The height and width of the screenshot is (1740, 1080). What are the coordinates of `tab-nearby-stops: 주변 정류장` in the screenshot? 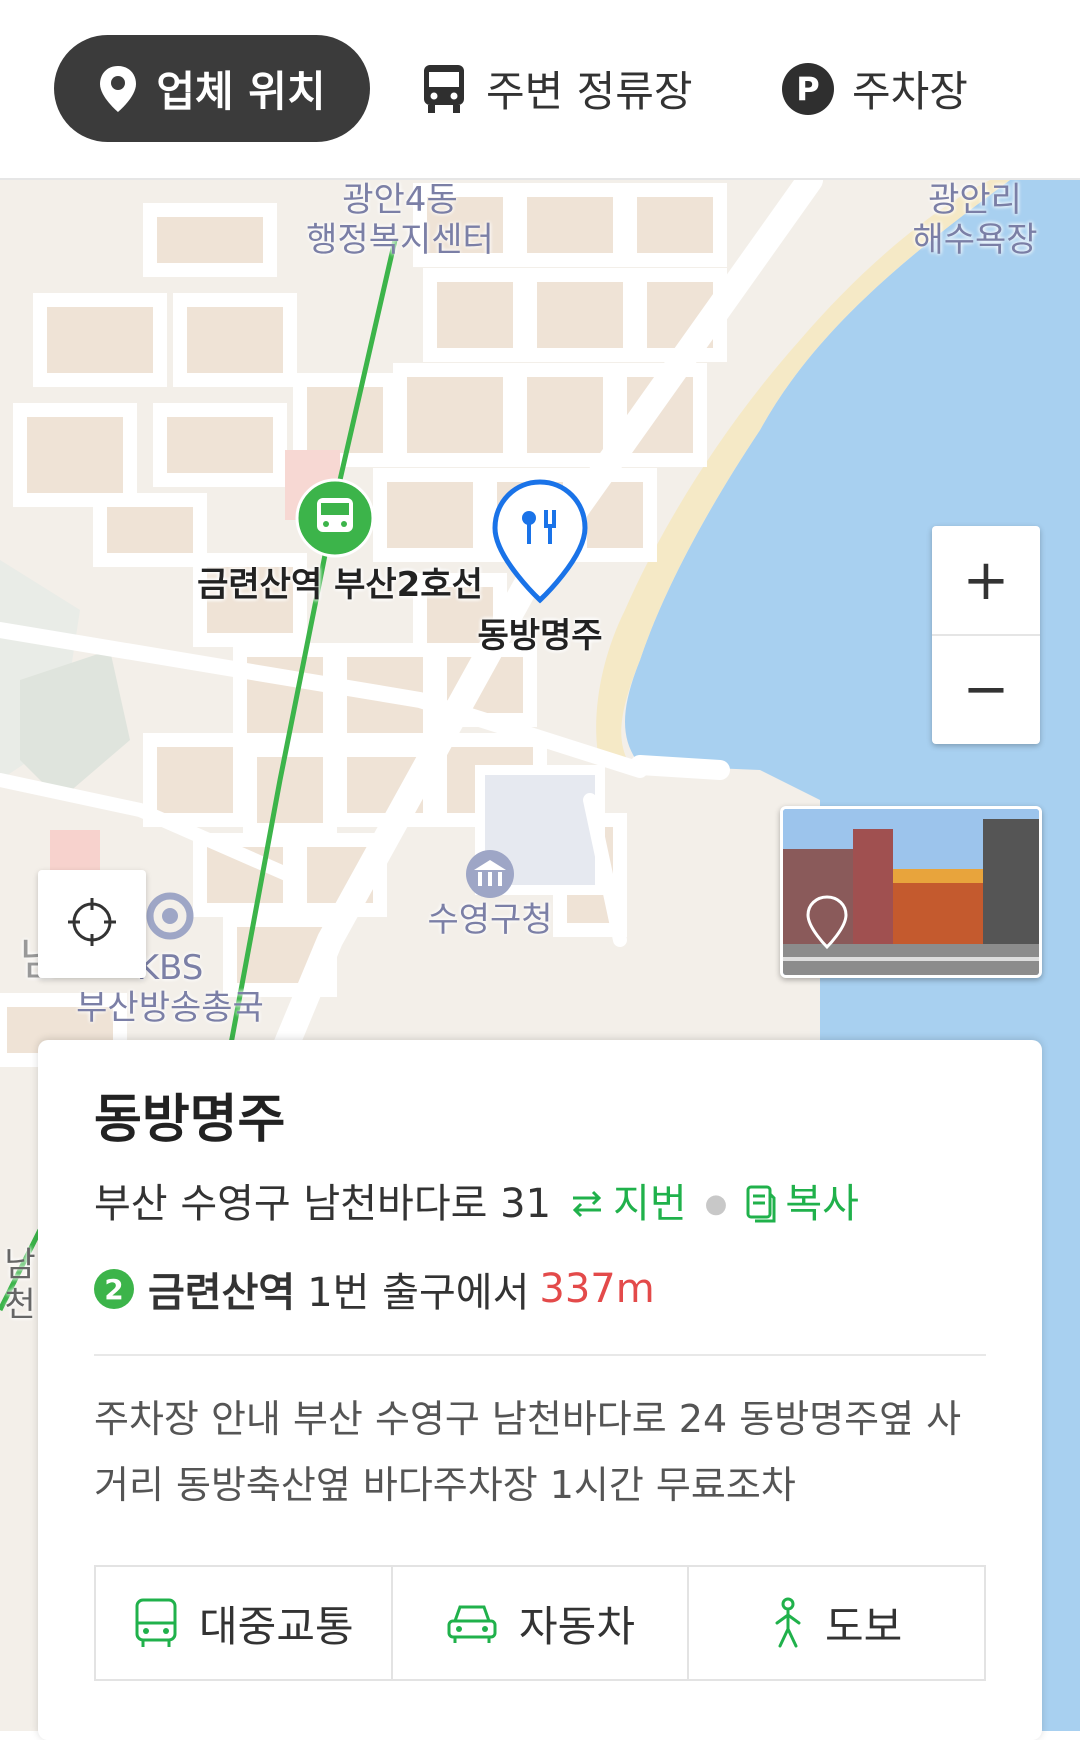 It's located at (556, 88).